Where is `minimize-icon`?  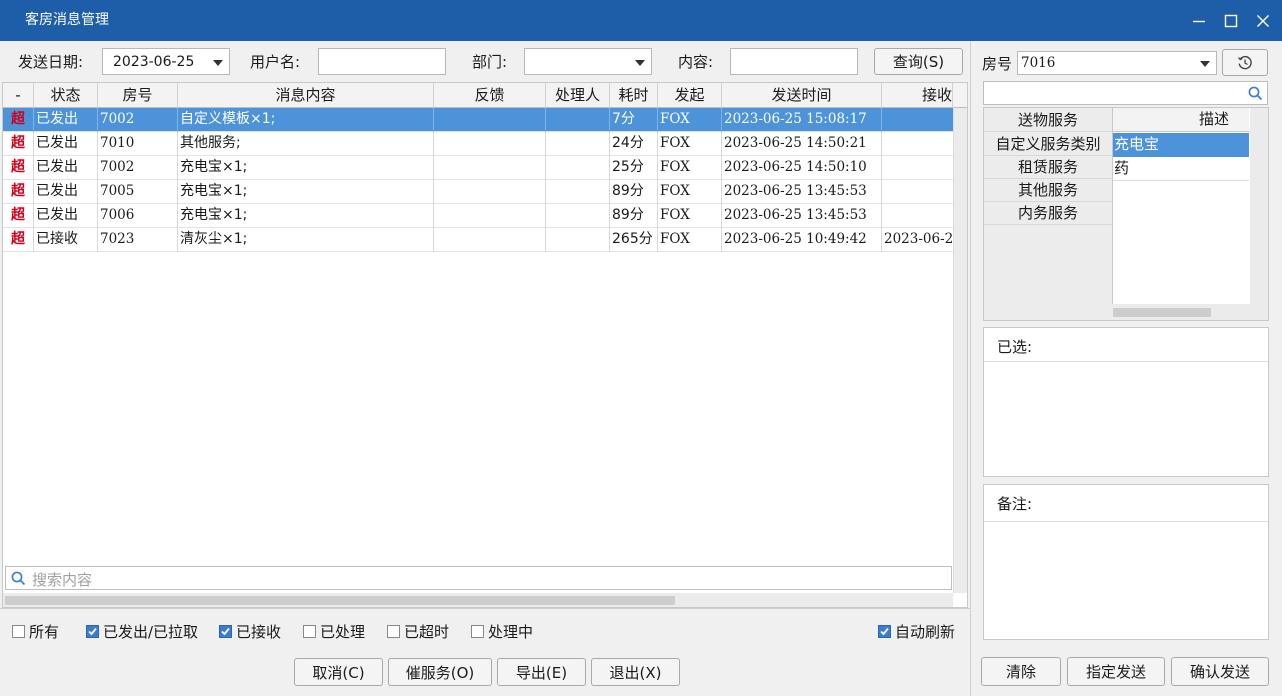
minimize-icon is located at coordinates (1199, 21).